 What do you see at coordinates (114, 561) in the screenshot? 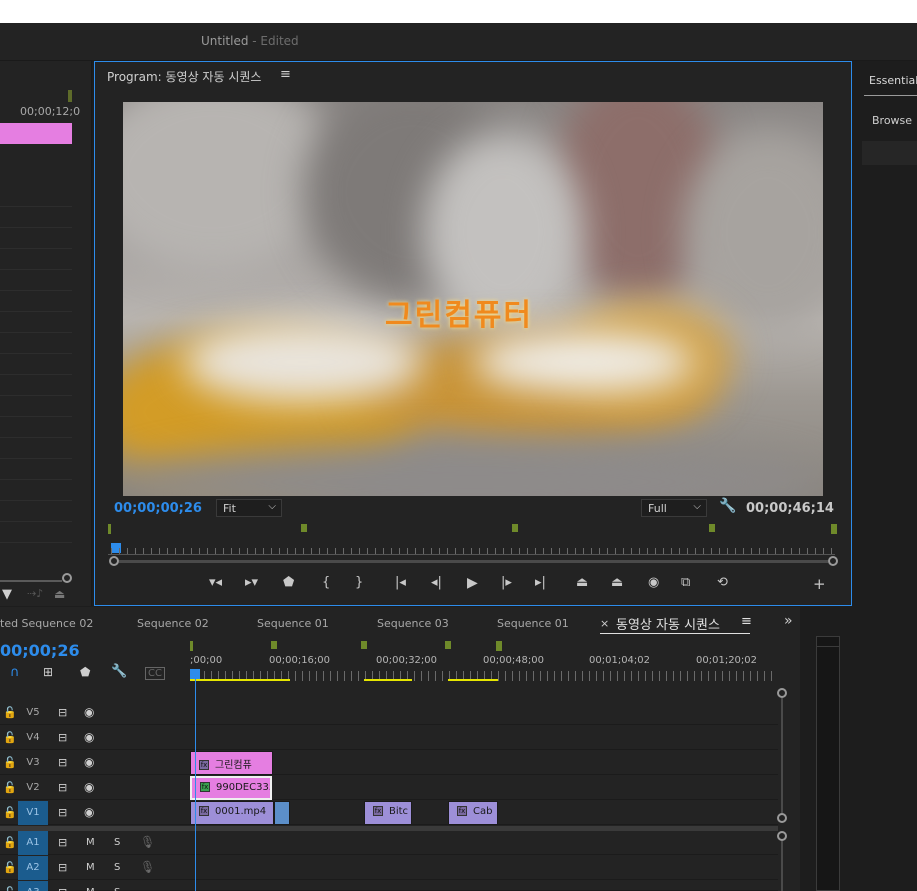
I see `zoom-handle-left` at bounding box center [114, 561].